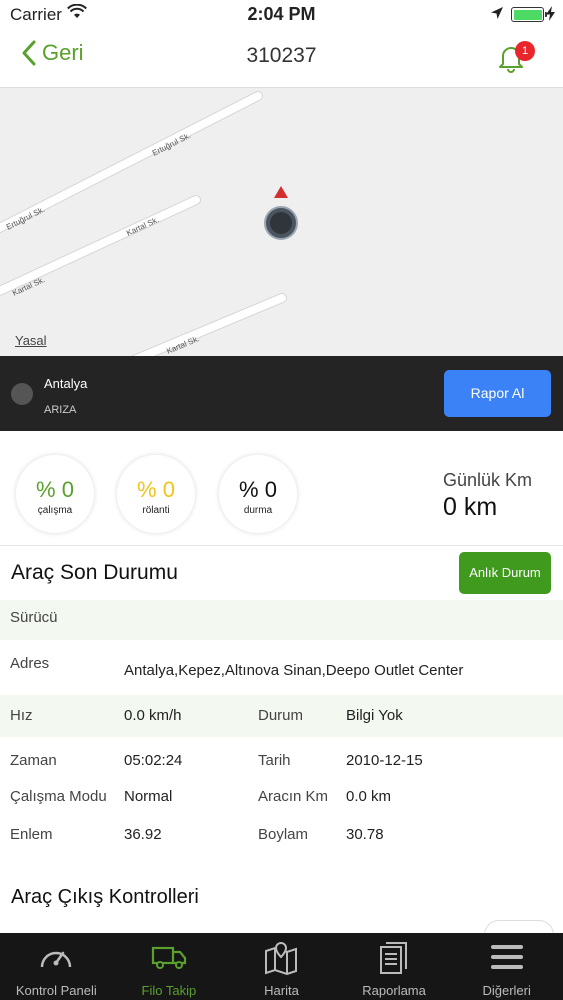  I want to click on stat-label: rölanti, so click(156, 510).